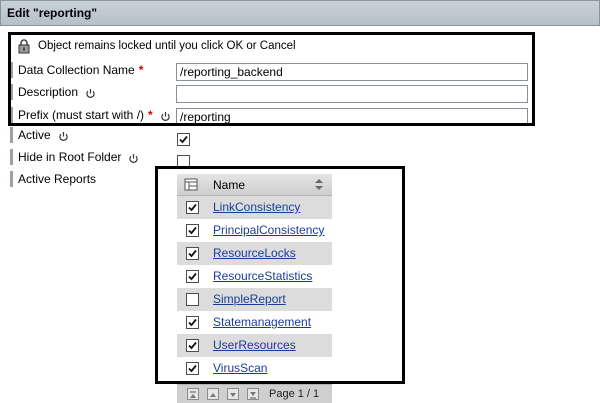 The height and width of the screenshot is (403, 600). What do you see at coordinates (262, 322) in the screenshot?
I see `report-link: Statemanagement` at bounding box center [262, 322].